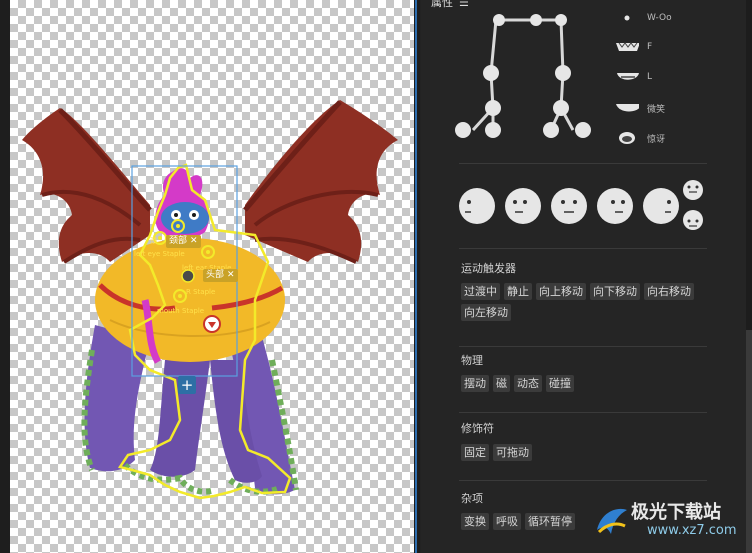 Image resolution: width=752 pixels, height=553 pixels. I want to click on tag-neck: 颈部 ✕, so click(183, 241).